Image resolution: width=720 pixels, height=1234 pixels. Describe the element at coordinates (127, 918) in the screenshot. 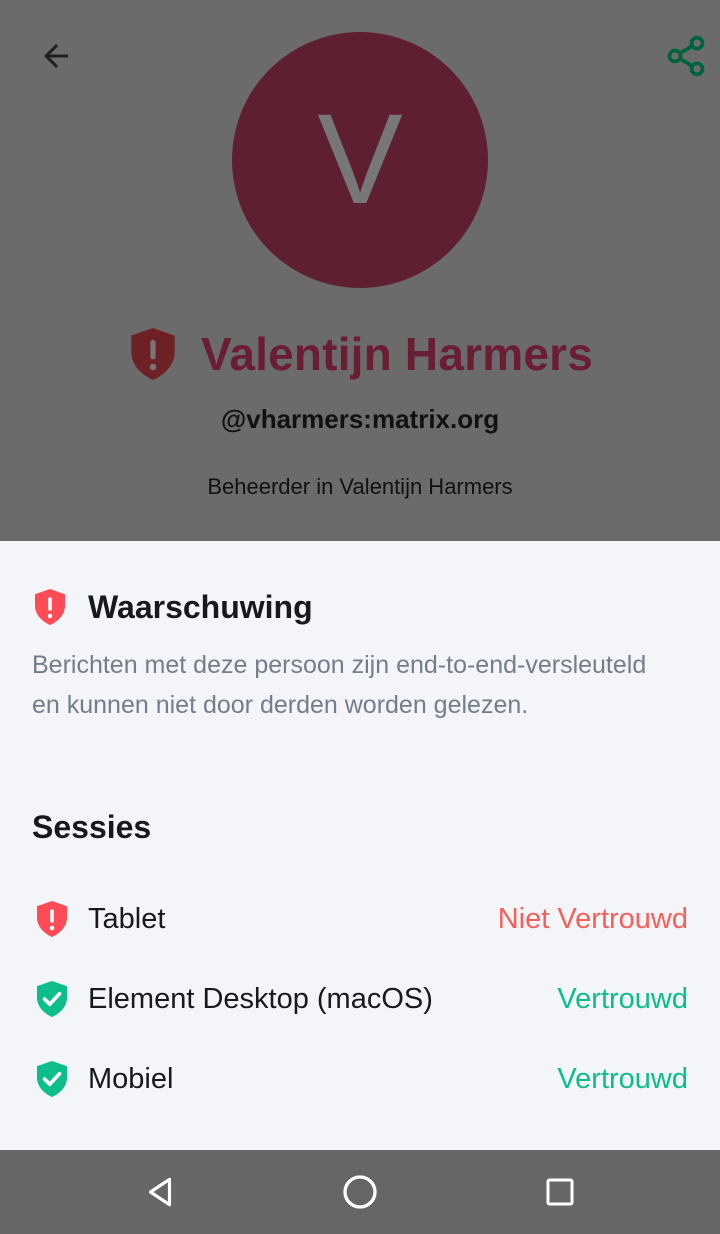

I see `session-name: Tablet` at that location.